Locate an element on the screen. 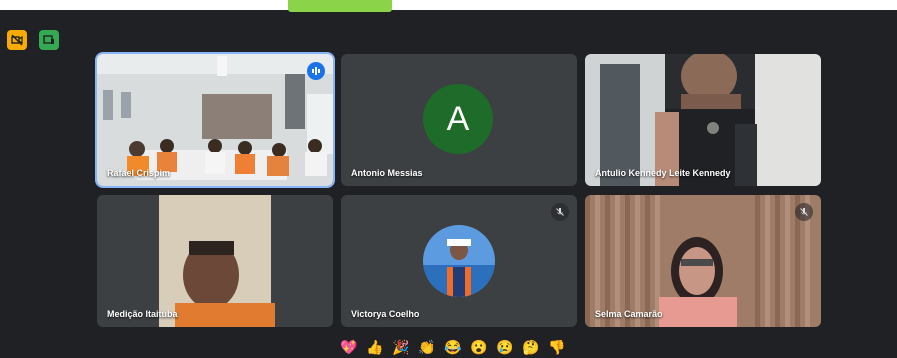  avatar is located at coordinates (459, 261).